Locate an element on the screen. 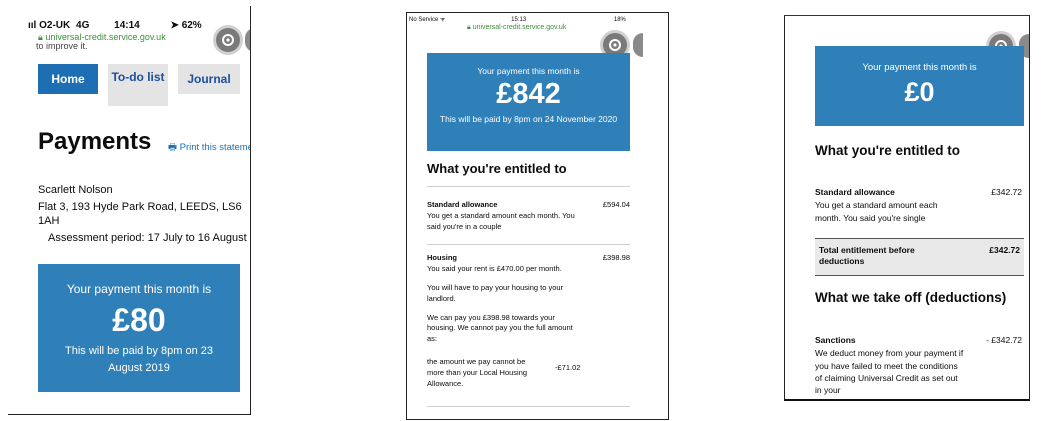 This screenshot has width=1045, height=421. lens-icon is located at coordinates (228, 40).